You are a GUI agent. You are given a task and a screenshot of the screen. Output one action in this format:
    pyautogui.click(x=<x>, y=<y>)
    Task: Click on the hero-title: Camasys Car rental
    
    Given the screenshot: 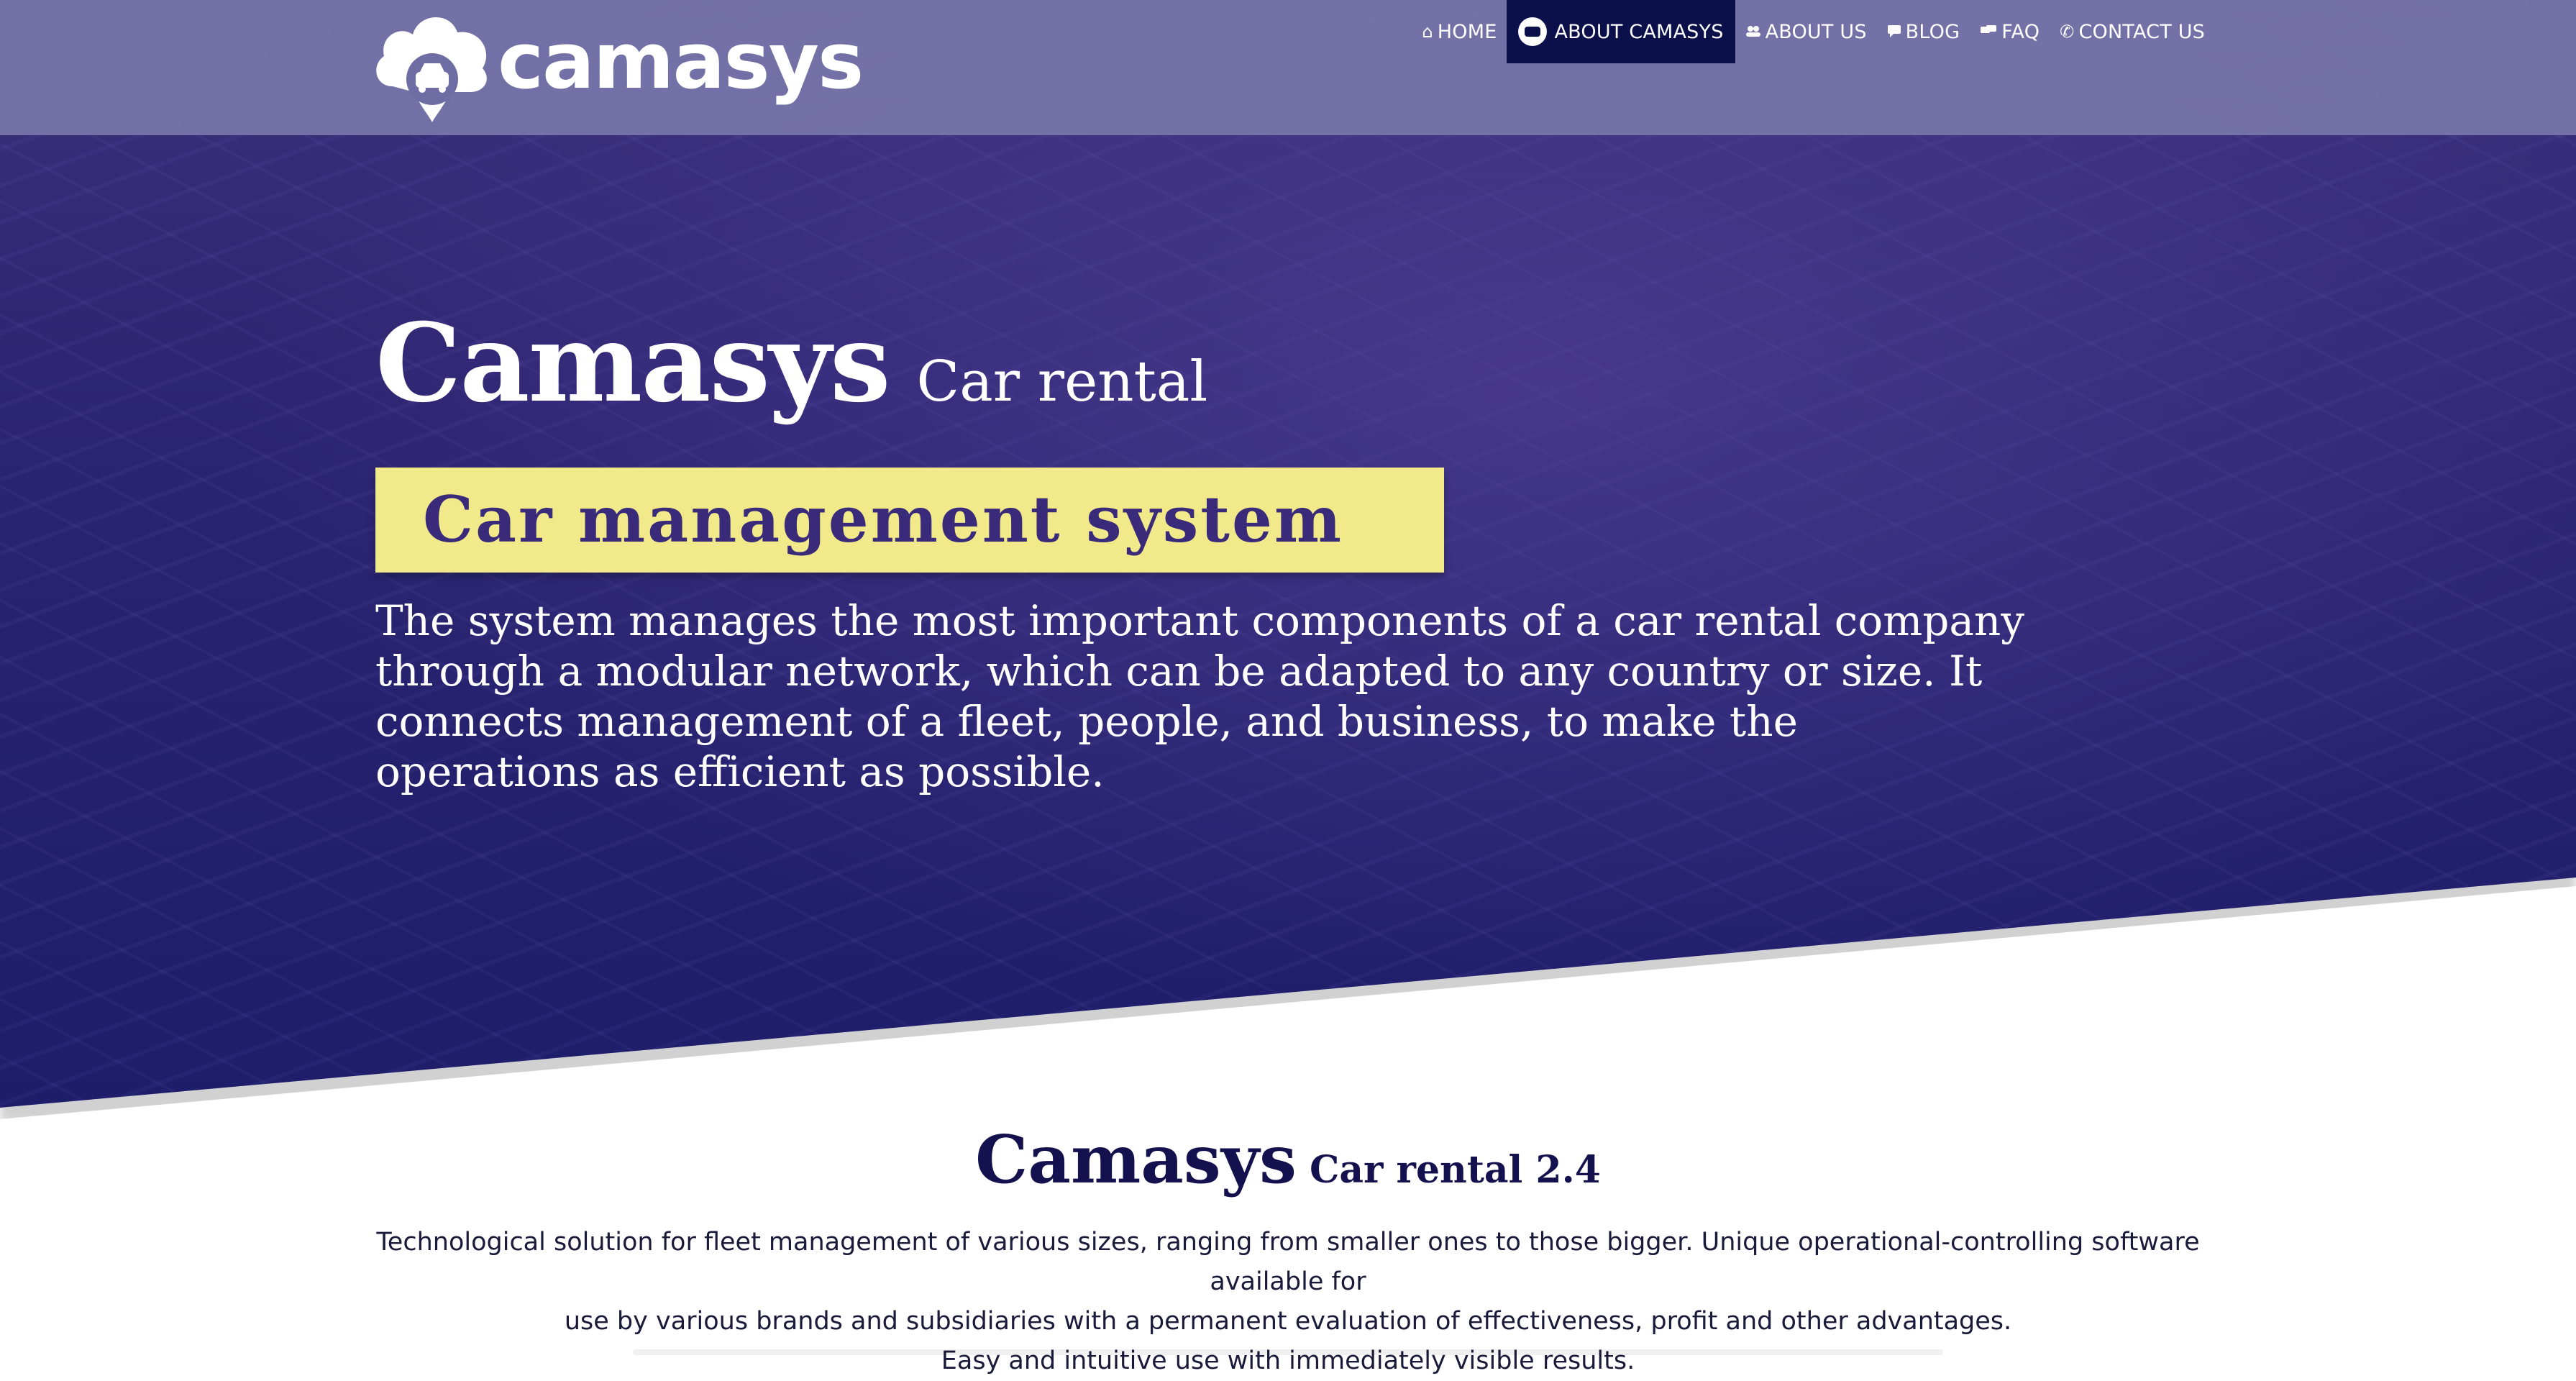 What is the action you would take?
    pyautogui.click(x=791, y=363)
    